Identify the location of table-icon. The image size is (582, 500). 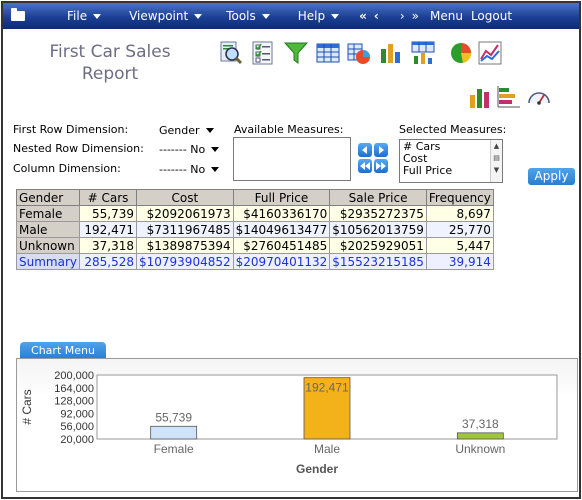
(328, 53).